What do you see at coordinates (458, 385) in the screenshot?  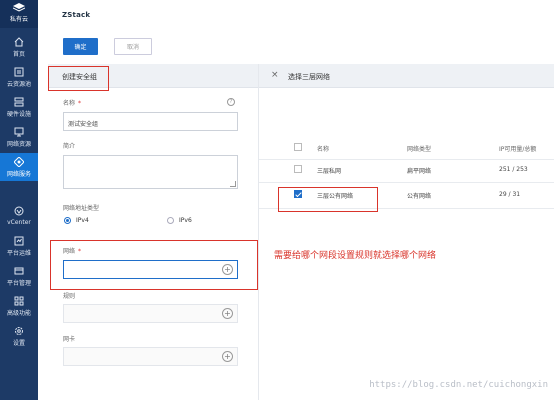 I see `watermark: https://blog.csdn.net/cuichongxin` at bounding box center [458, 385].